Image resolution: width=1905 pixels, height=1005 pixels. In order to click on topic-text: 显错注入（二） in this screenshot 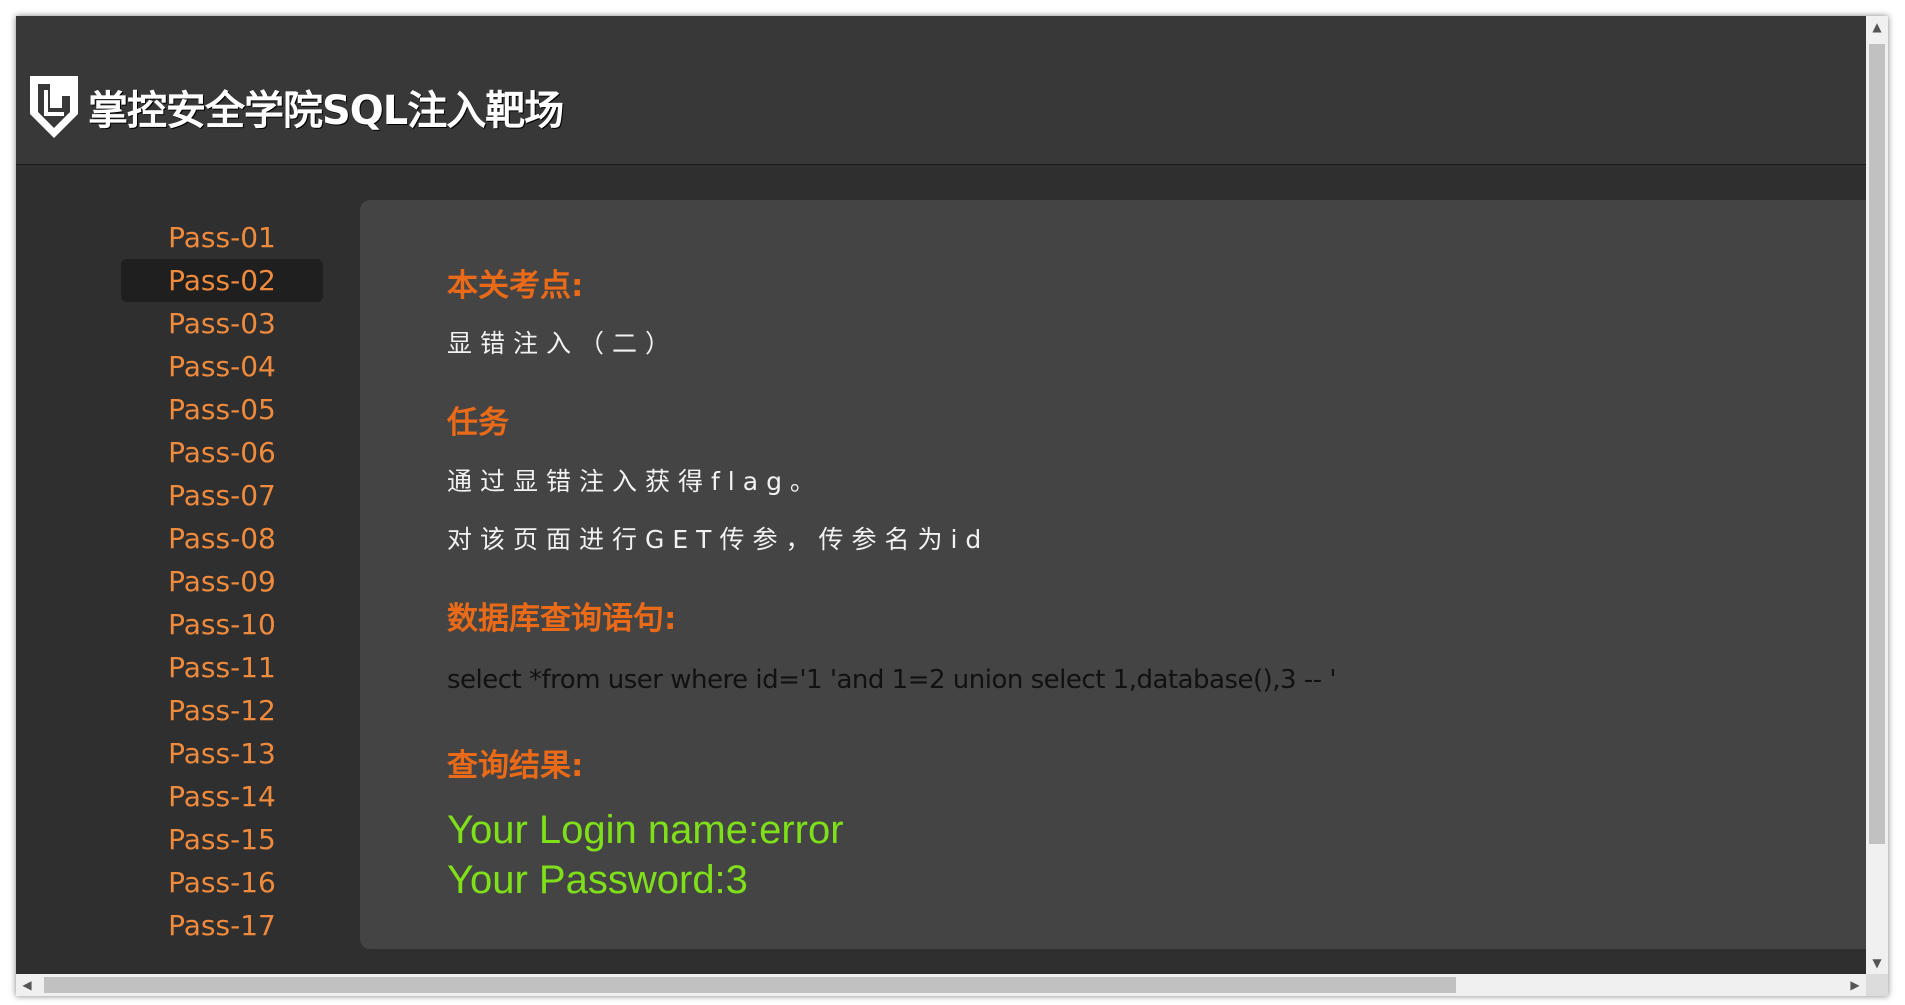, I will do `click(563, 343)`.